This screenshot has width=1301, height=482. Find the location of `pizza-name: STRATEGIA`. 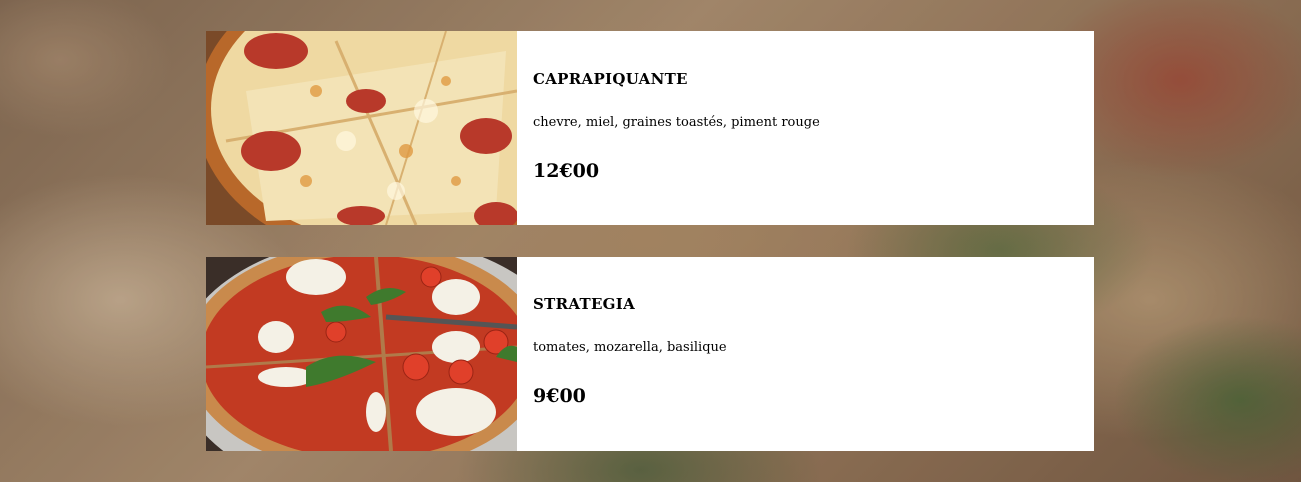

pizza-name: STRATEGIA is located at coordinates (584, 304).